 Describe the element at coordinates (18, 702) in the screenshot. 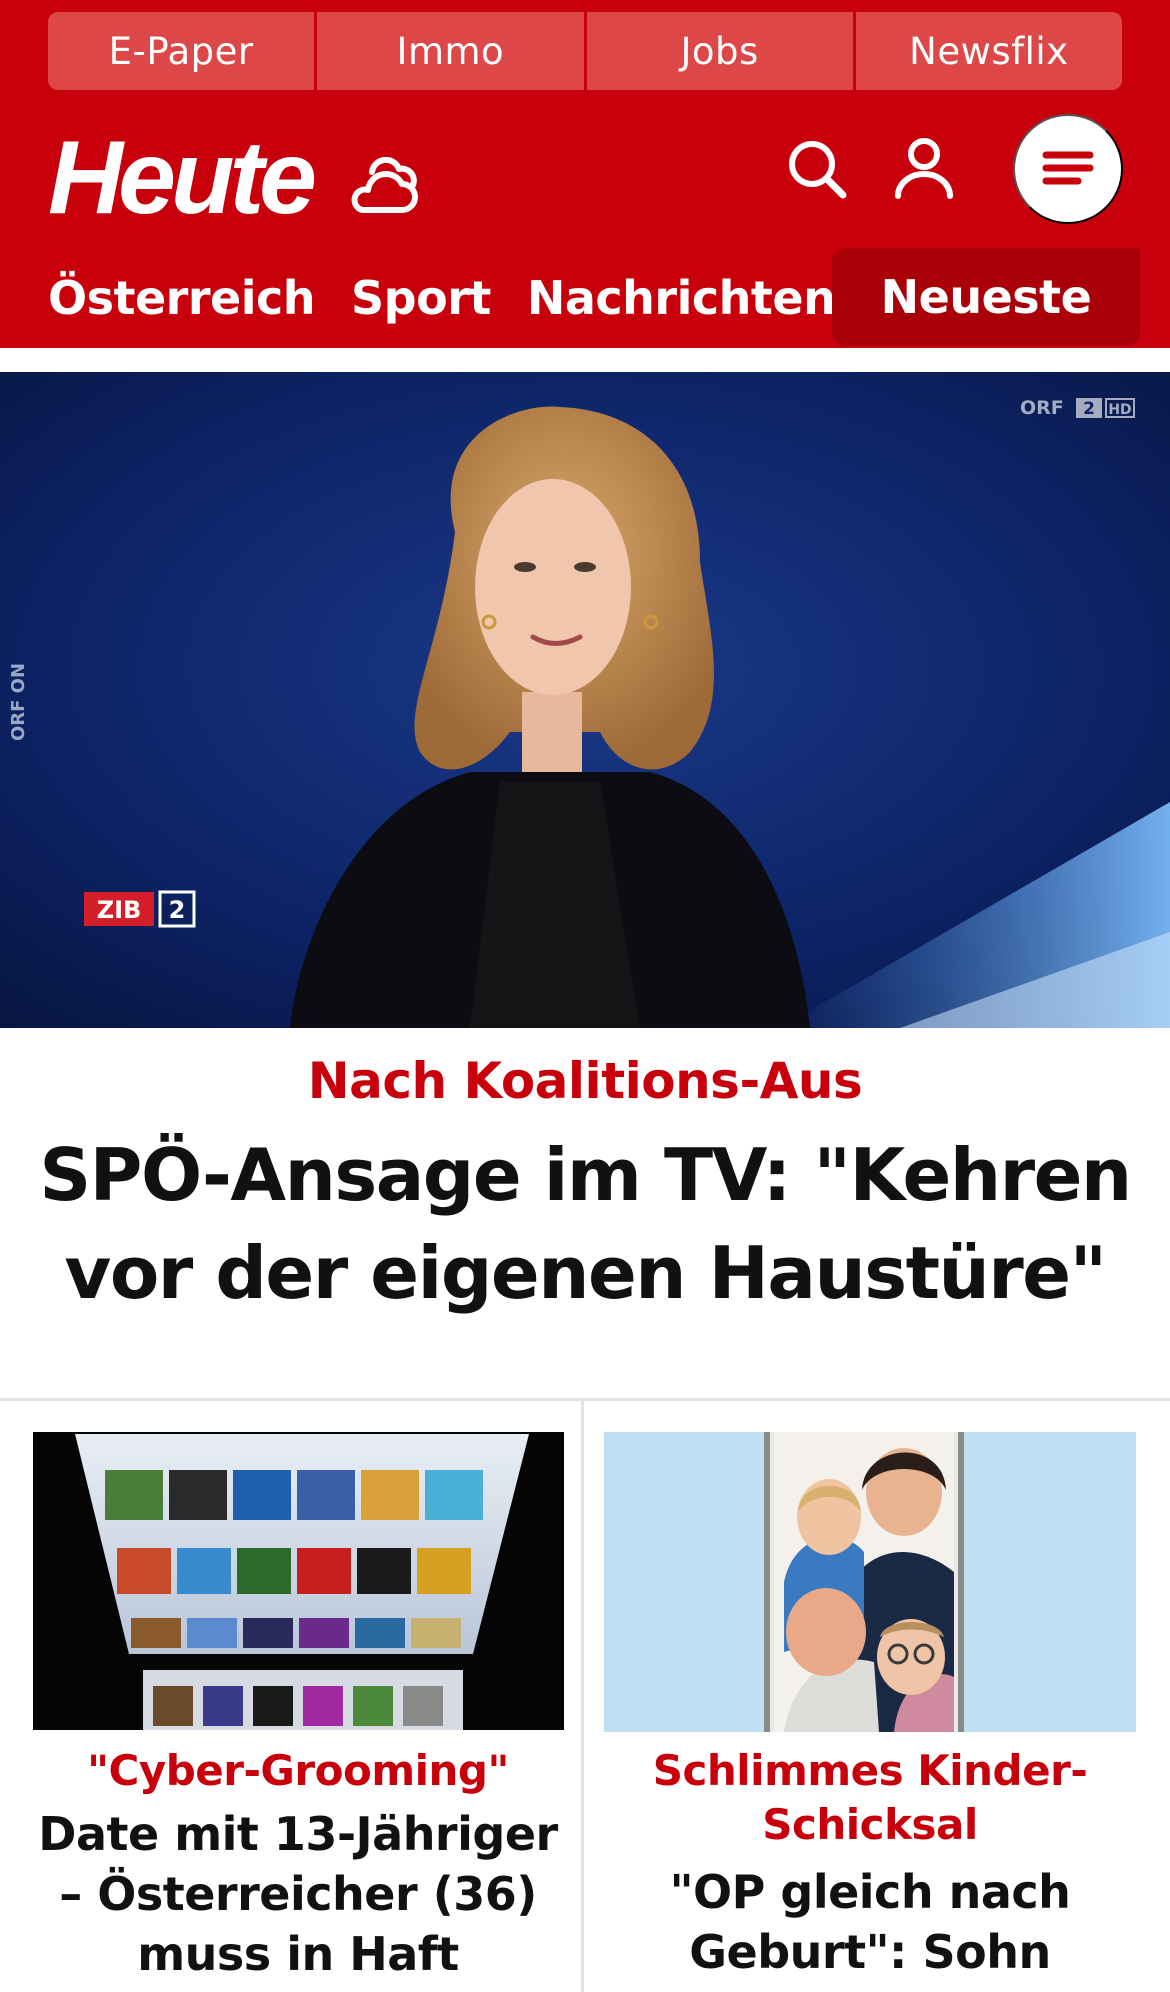

I see `orf-on-label: ORF ON` at that location.